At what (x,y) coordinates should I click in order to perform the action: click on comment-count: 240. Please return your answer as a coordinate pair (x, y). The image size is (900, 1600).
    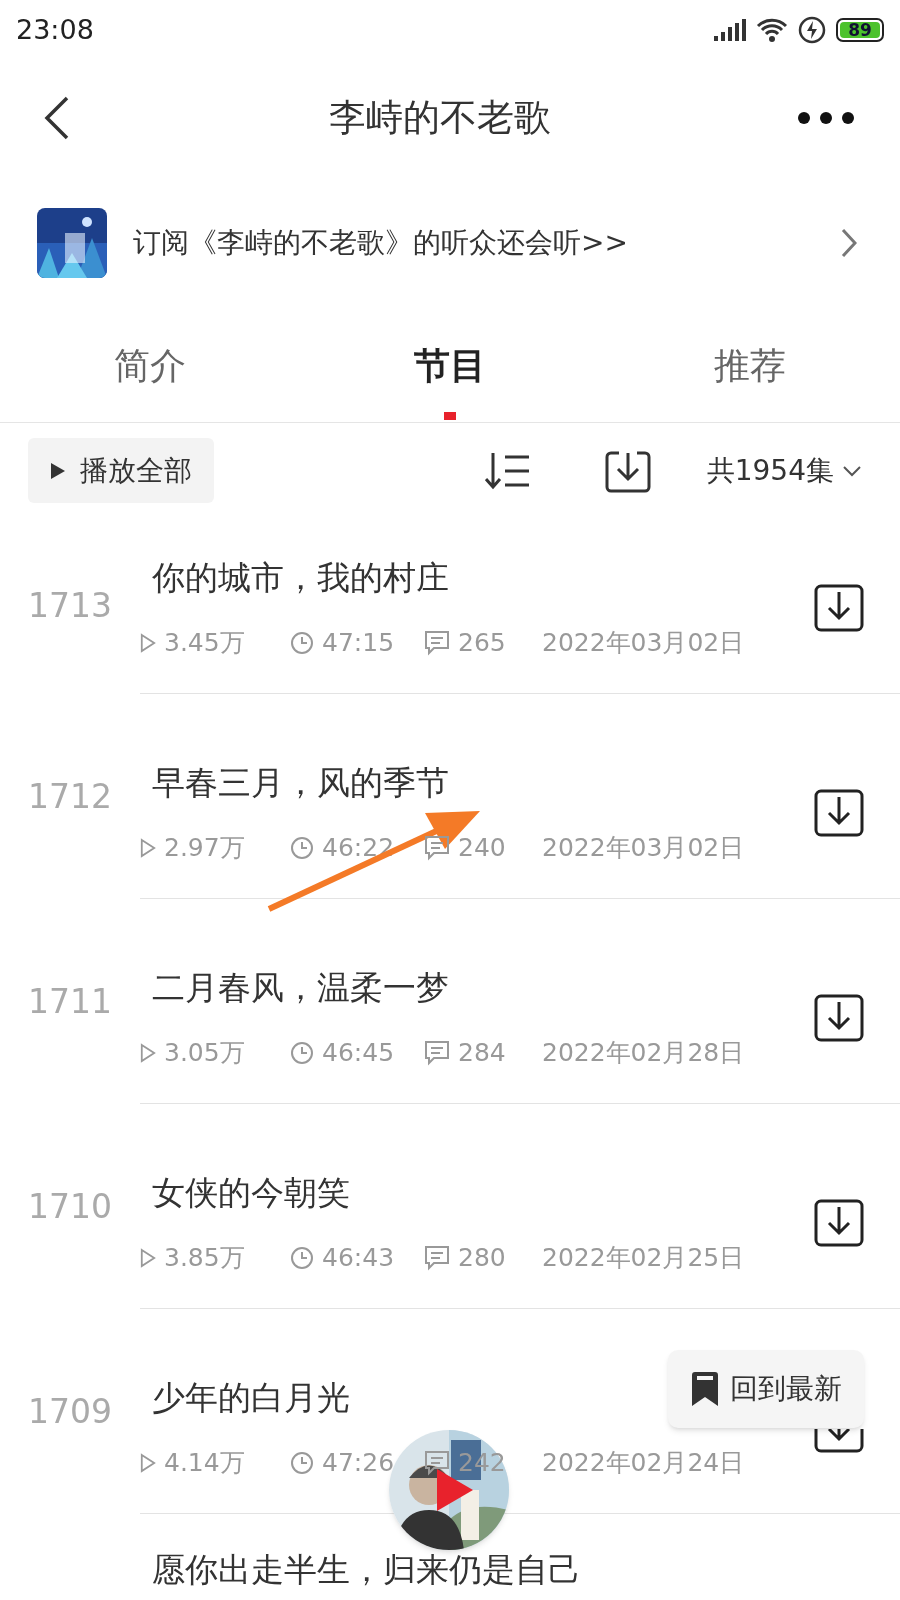
    Looking at the image, I should click on (482, 848).